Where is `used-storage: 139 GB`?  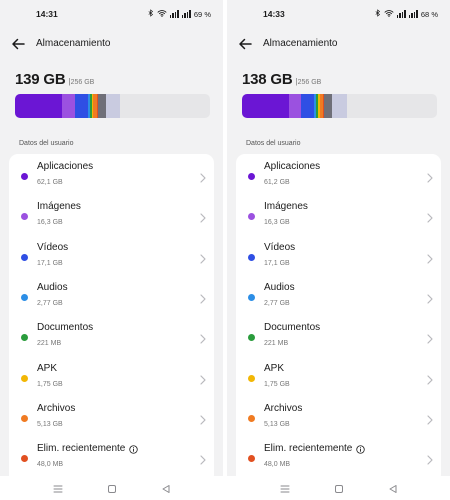
used-storage: 139 GB is located at coordinates (40, 79).